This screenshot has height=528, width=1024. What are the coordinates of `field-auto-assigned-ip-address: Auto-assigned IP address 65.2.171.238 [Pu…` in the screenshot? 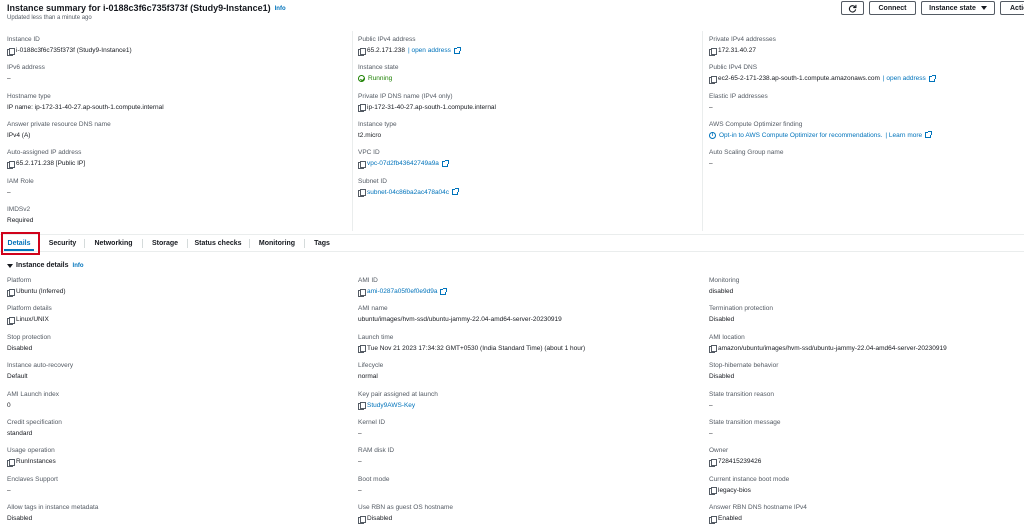 It's located at (46, 158).